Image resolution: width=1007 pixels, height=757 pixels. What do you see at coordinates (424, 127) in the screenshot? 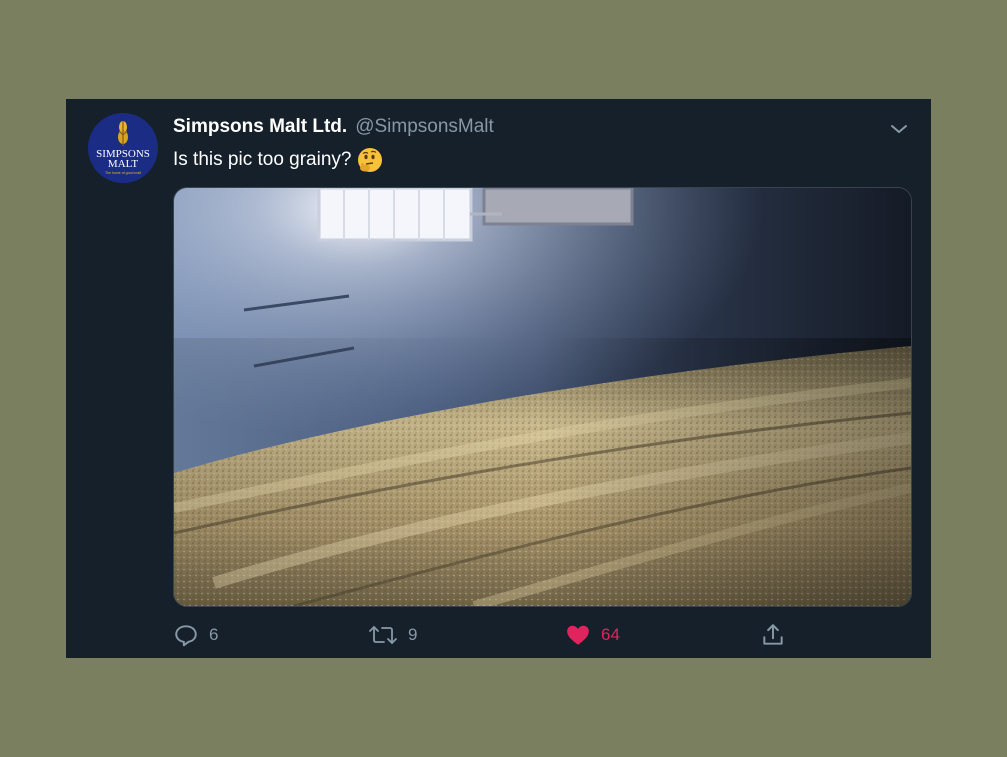
I see `user-handle: @SimpsonsMalt` at bounding box center [424, 127].